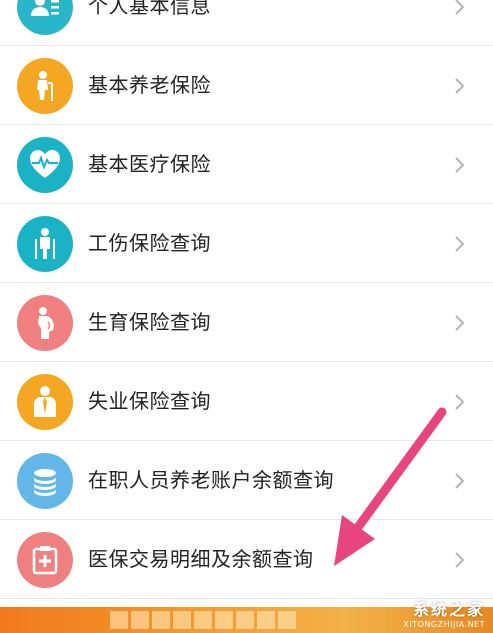  Describe the element at coordinates (246, 23) in the screenshot. I see `menu-item-personal-info: 个人基本信息` at that location.